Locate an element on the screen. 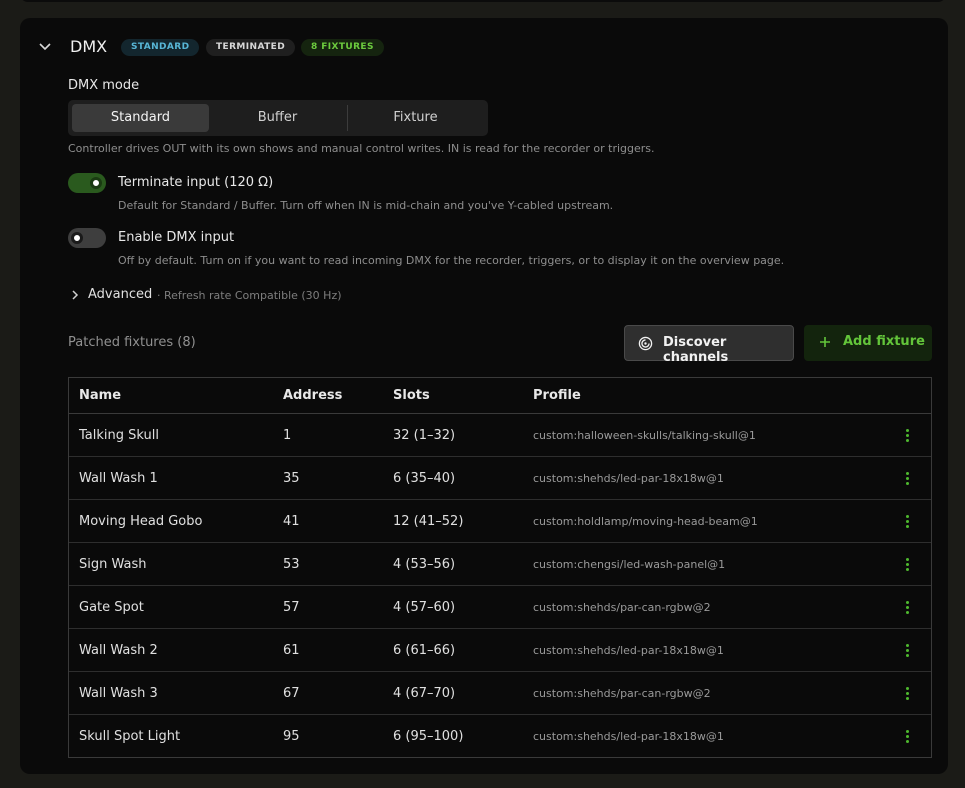 The height and width of the screenshot is (788, 965). fixture-name: Gate Spot is located at coordinates (111, 607).